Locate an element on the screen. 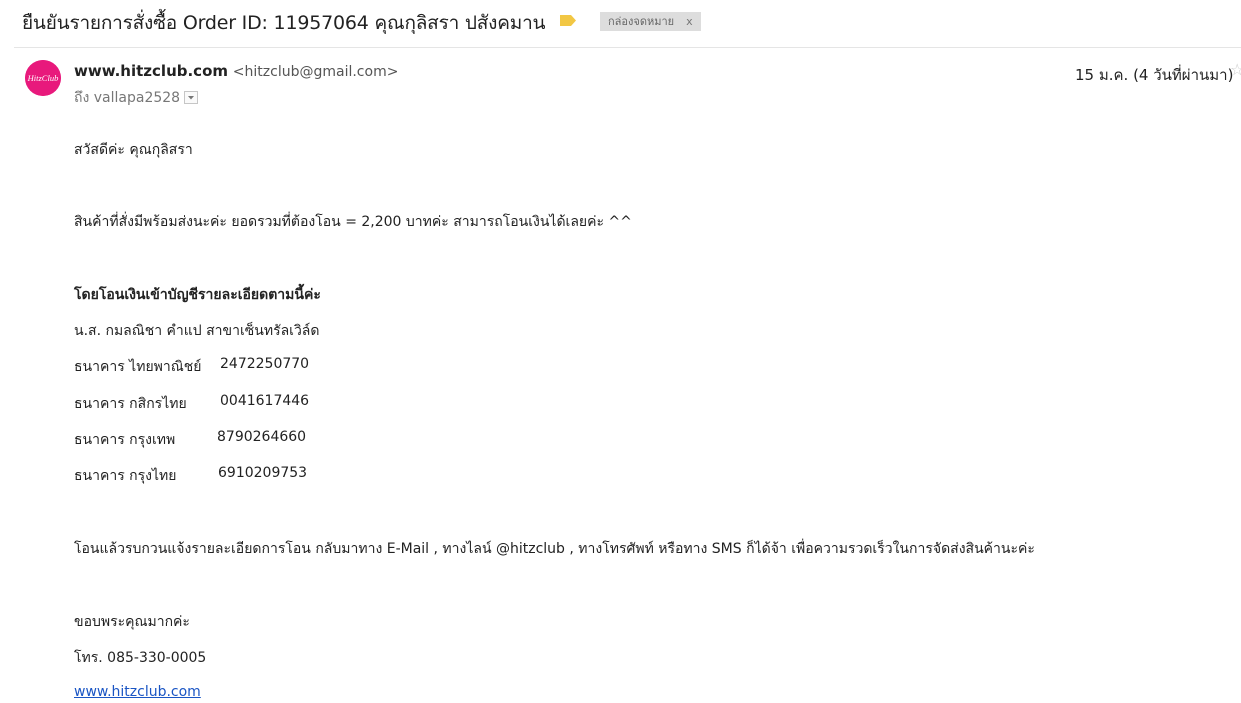 The width and height of the screenshot is (1241, 703). remove-label-button: x is located at coordinates (689, 21).